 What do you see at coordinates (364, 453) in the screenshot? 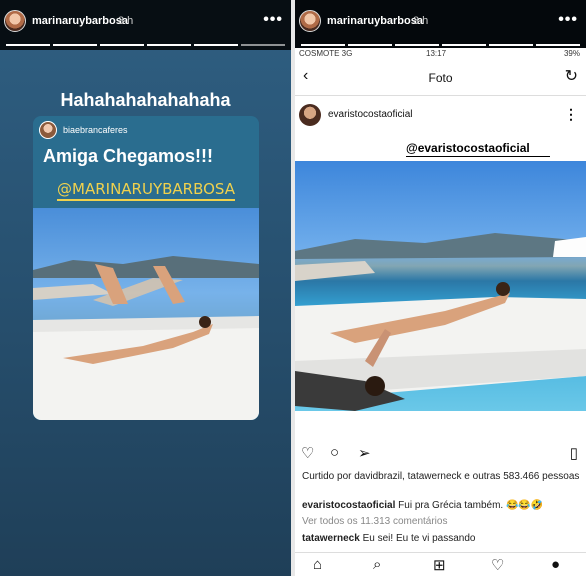
I see `share-icon: ➢` at bounding box center [364, 453].